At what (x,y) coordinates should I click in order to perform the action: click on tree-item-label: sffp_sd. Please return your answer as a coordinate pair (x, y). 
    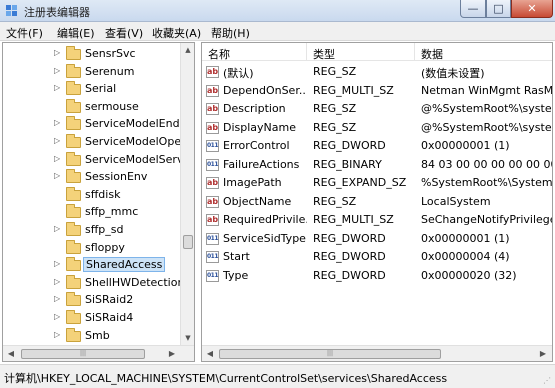
    Looking at the image, I should click on (104, 229).